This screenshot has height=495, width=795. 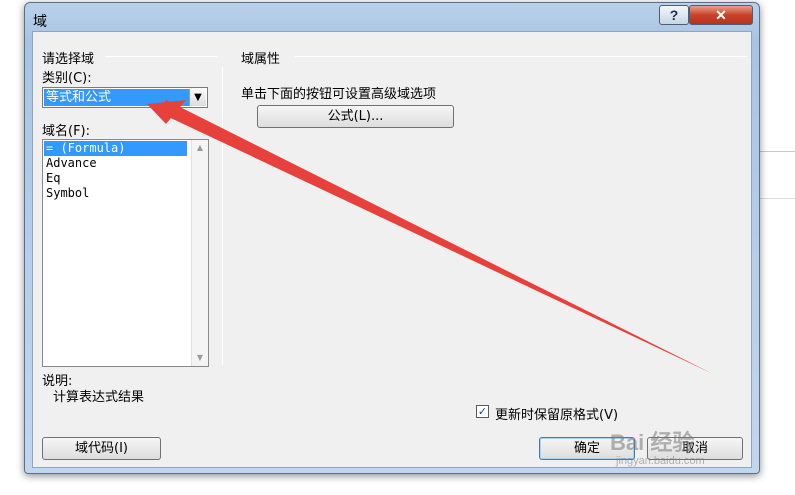 I want to click on dropdown-arrow-icon: ▼, so click(x=197, y=97).